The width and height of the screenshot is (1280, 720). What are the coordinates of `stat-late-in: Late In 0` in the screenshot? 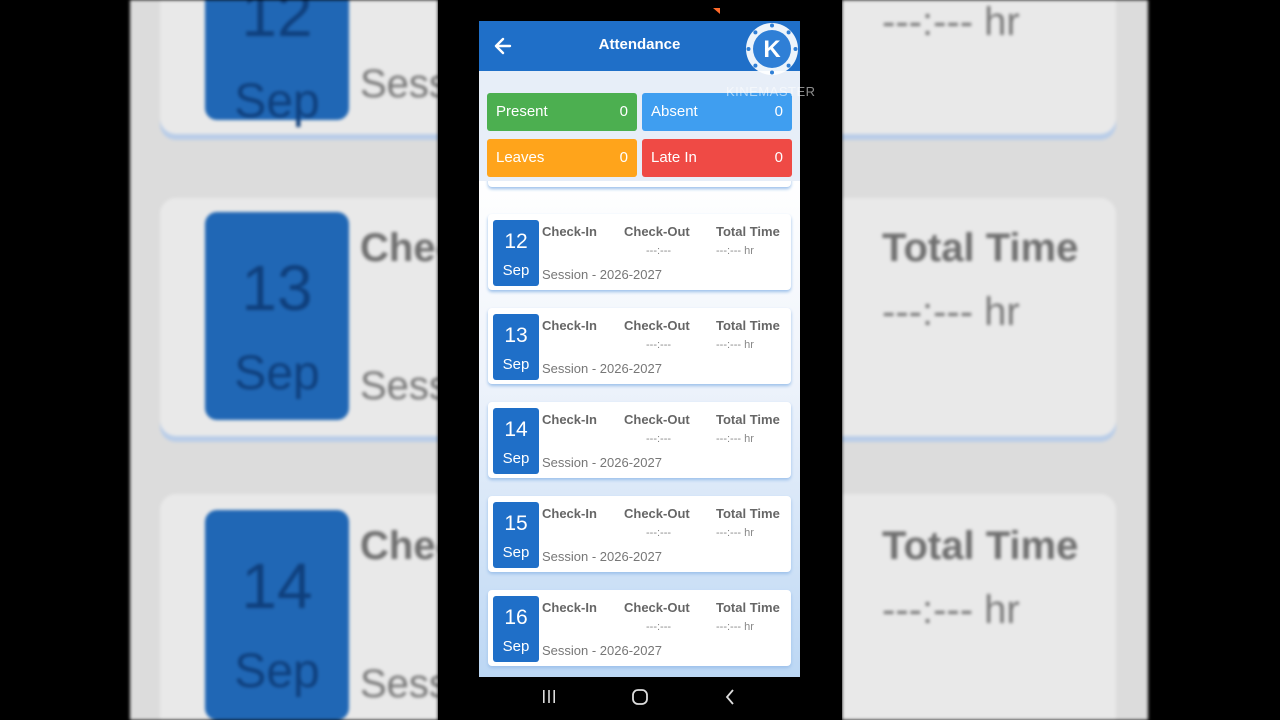 It's located at (717, 158).